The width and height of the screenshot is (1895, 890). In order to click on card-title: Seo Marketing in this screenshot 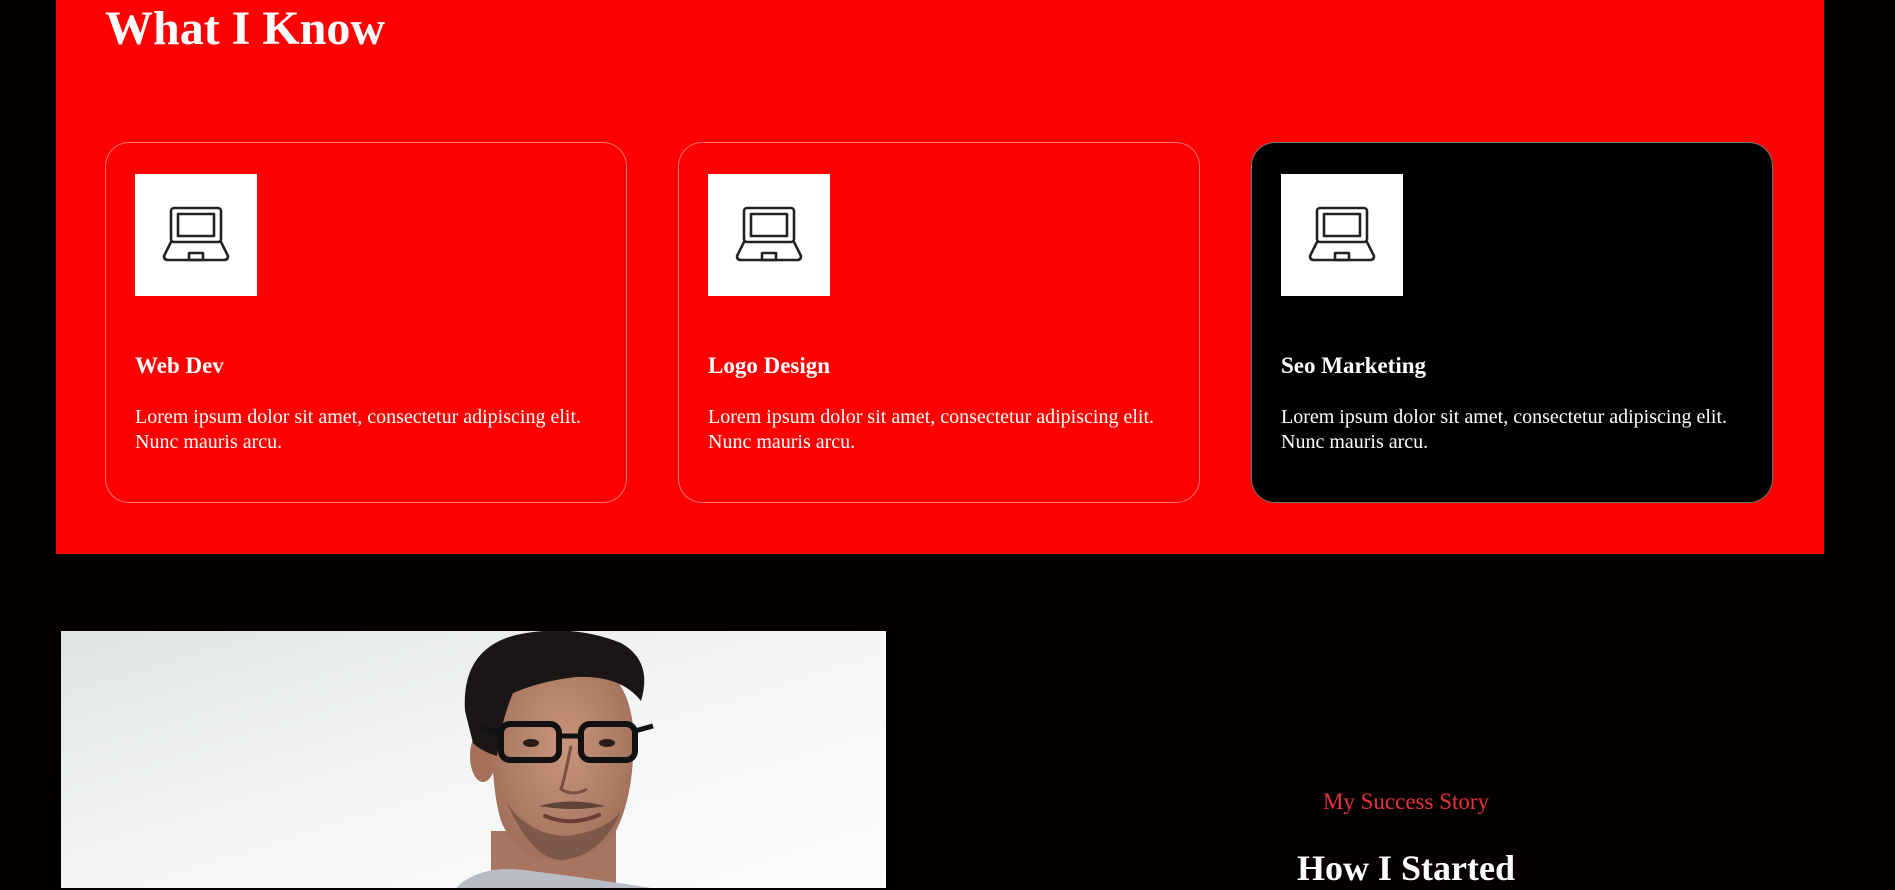, I will do `click(1354, 365)`.